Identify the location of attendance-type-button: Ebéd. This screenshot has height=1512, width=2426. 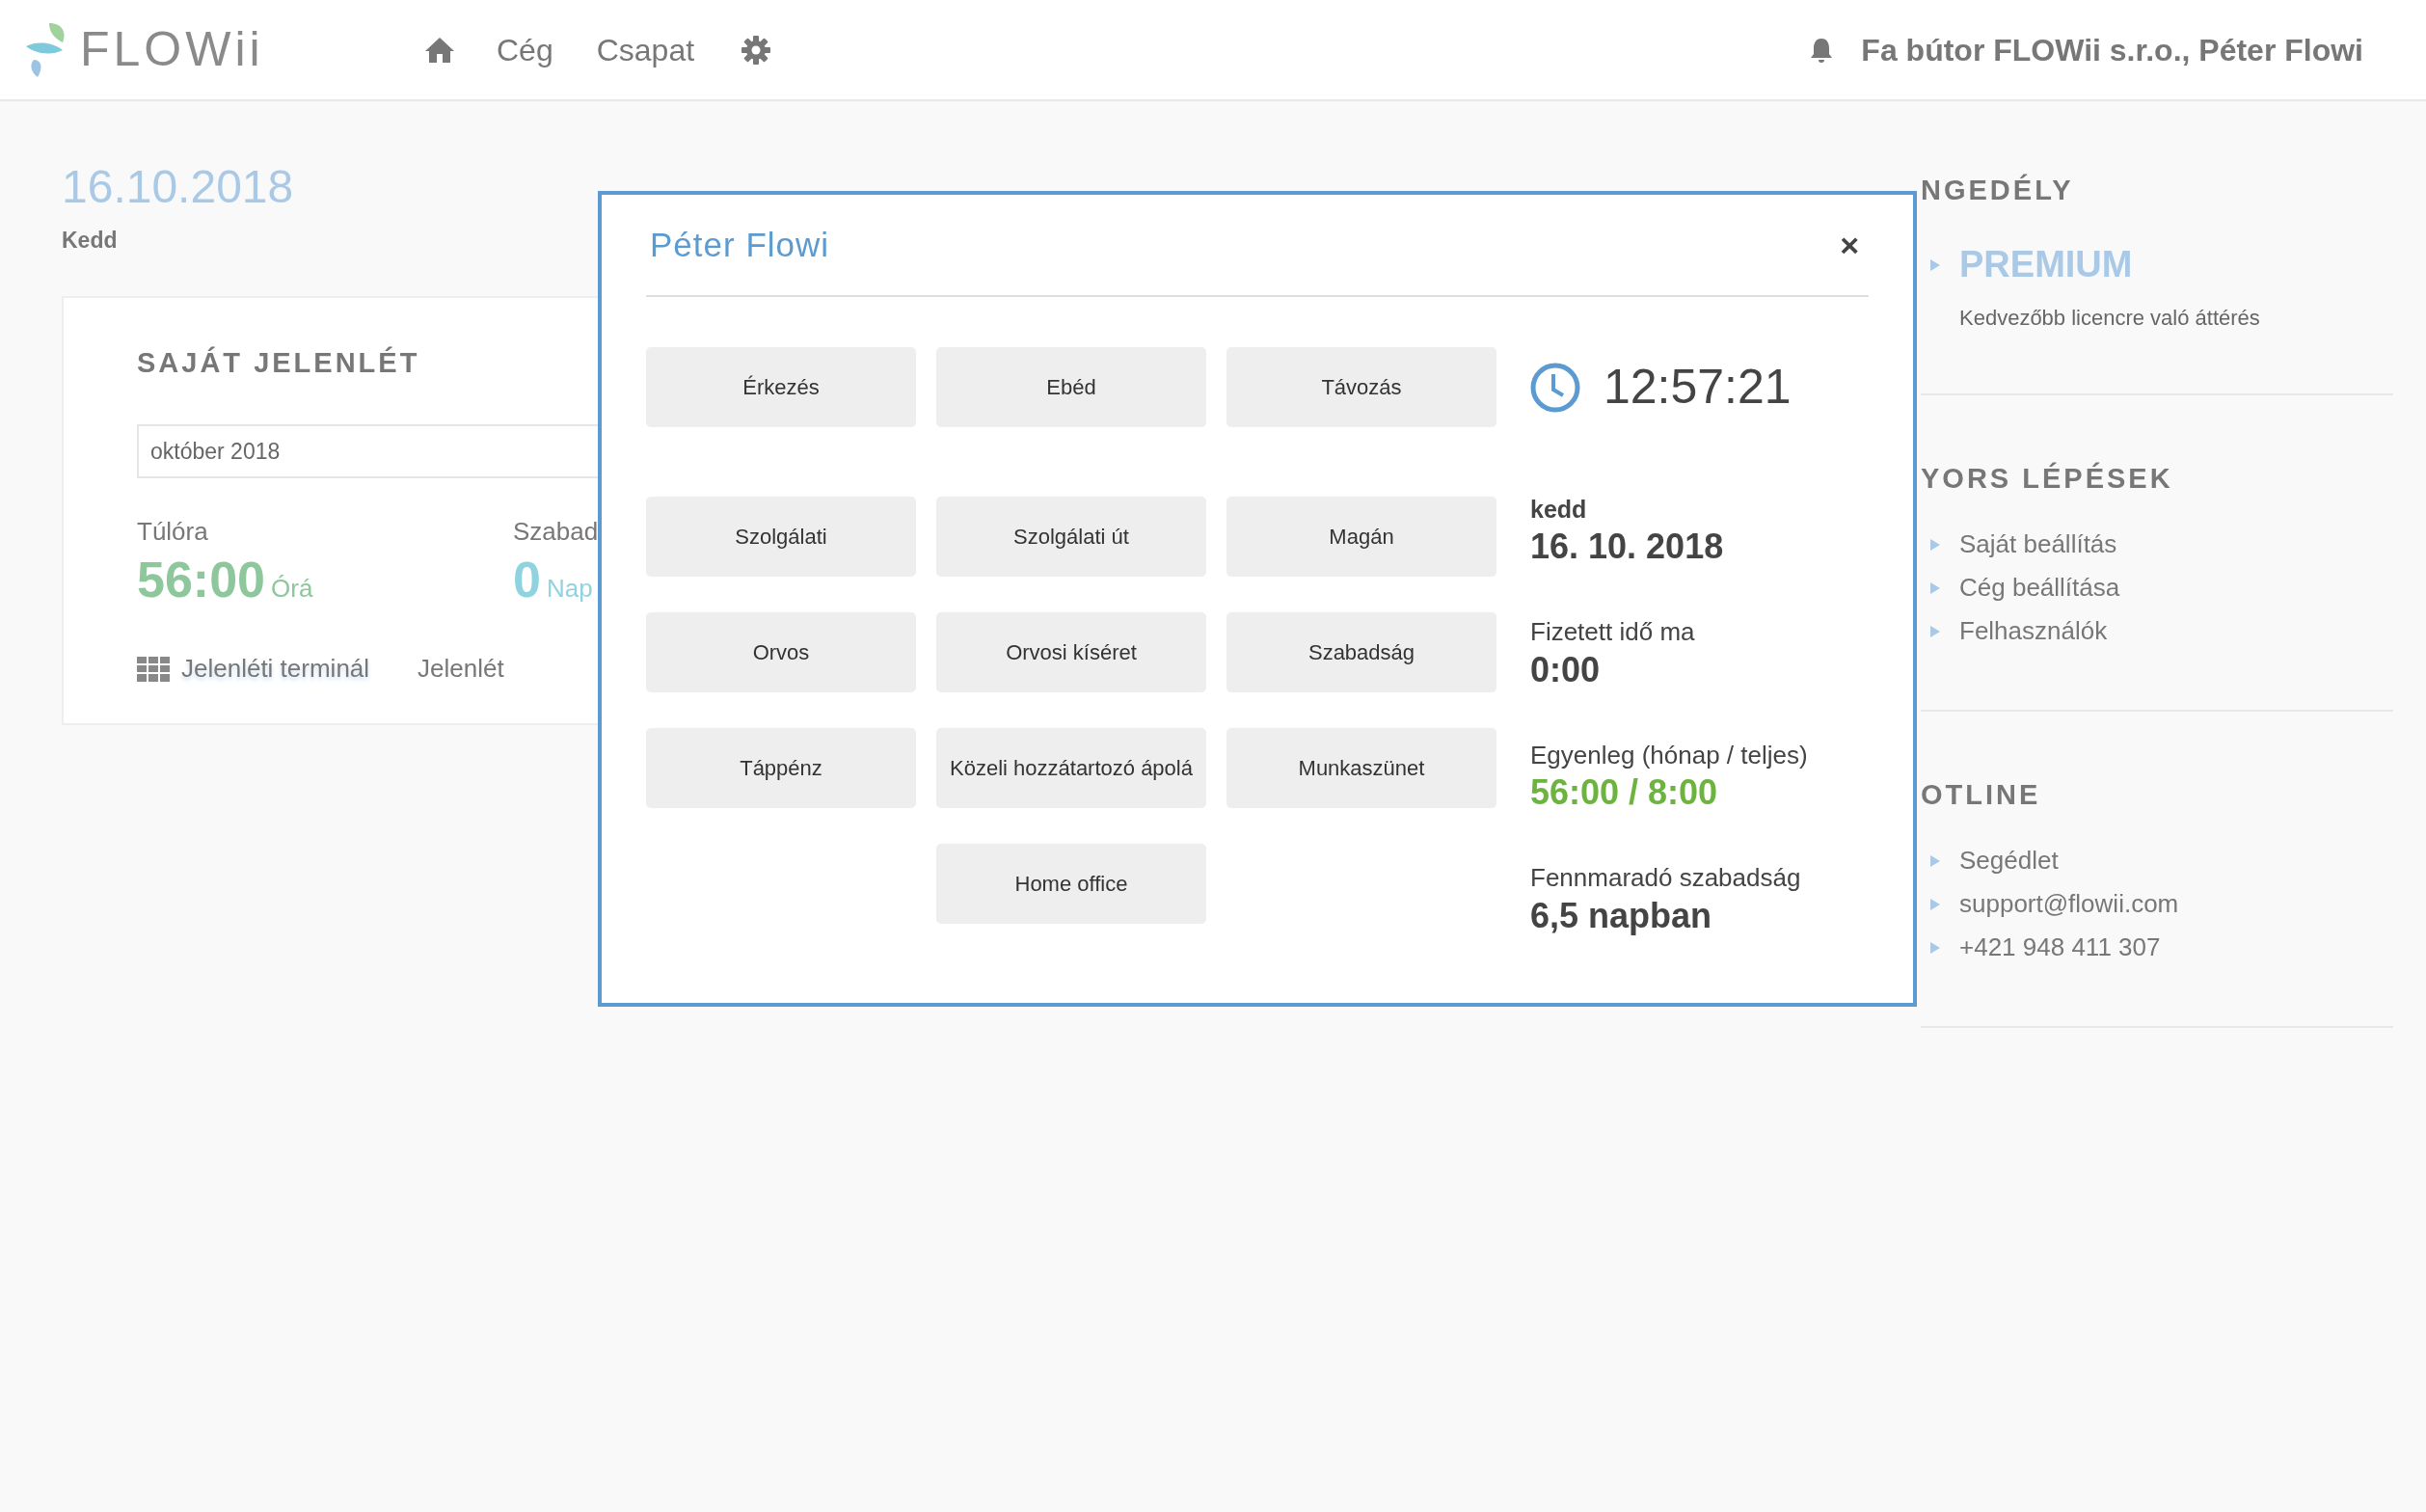
(1071, 387).